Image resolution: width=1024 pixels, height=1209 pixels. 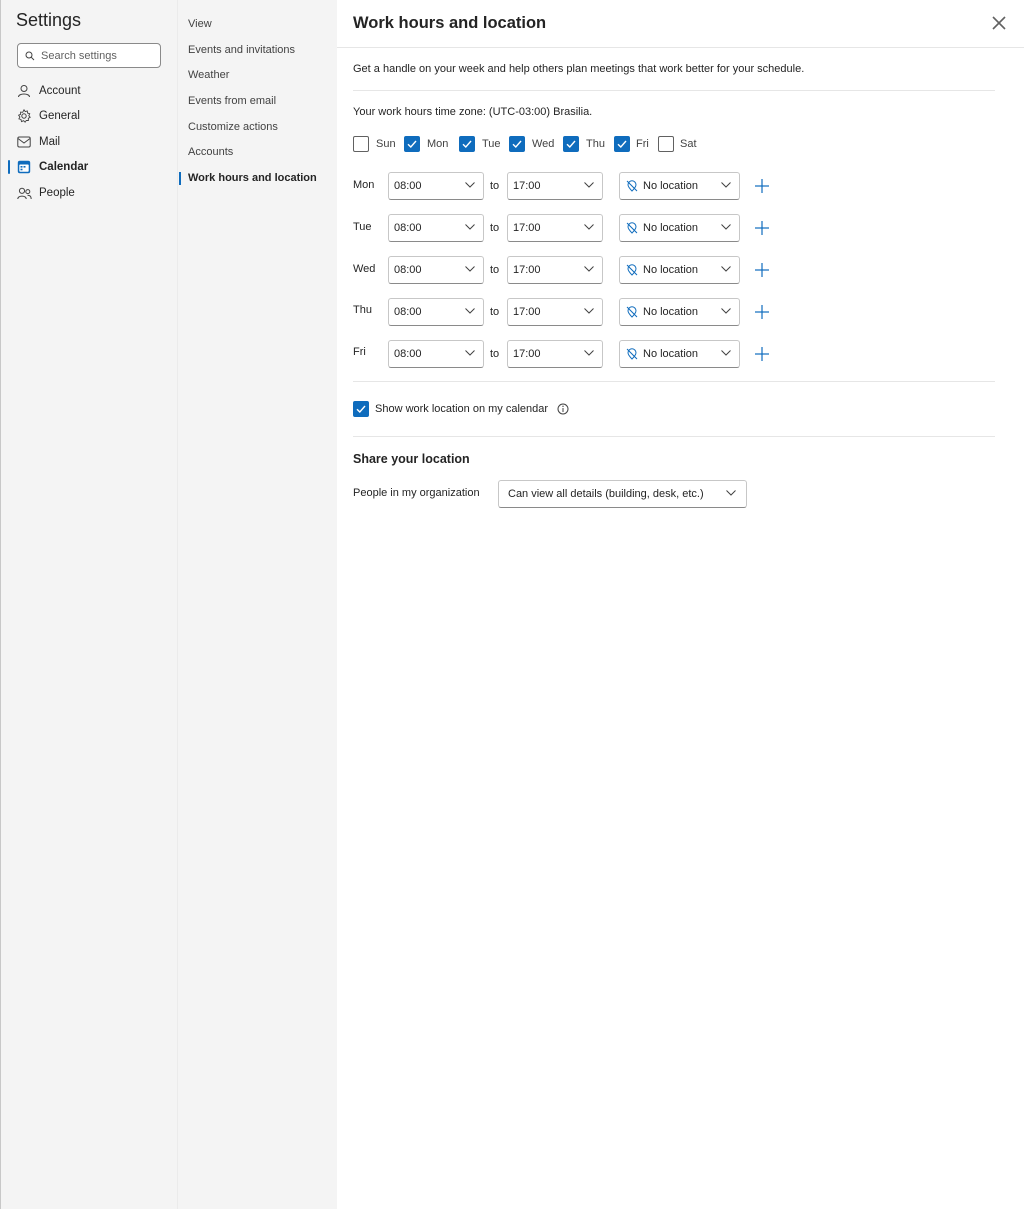 I want to click on subnav-item-customize-actions: Customize actions, so click(x=233, y=127).